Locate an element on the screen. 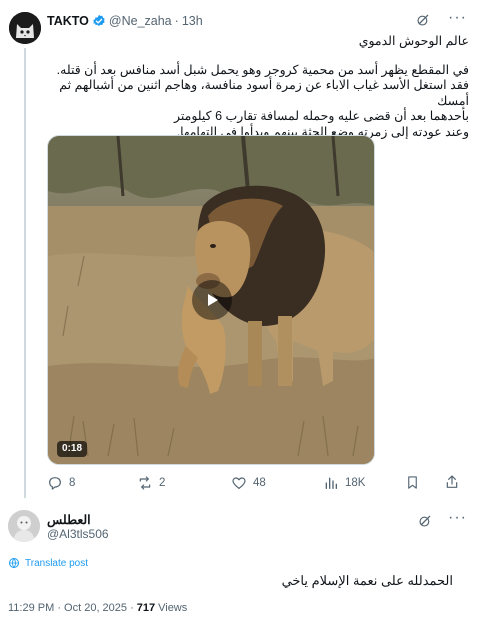  reply-views-count: 717 is located at coordinates (146, 608).